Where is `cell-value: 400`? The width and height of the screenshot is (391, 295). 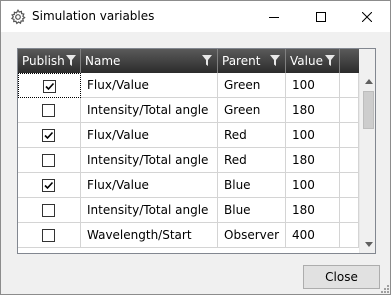
cell-value: 400 is located at coordinates (313, 235).